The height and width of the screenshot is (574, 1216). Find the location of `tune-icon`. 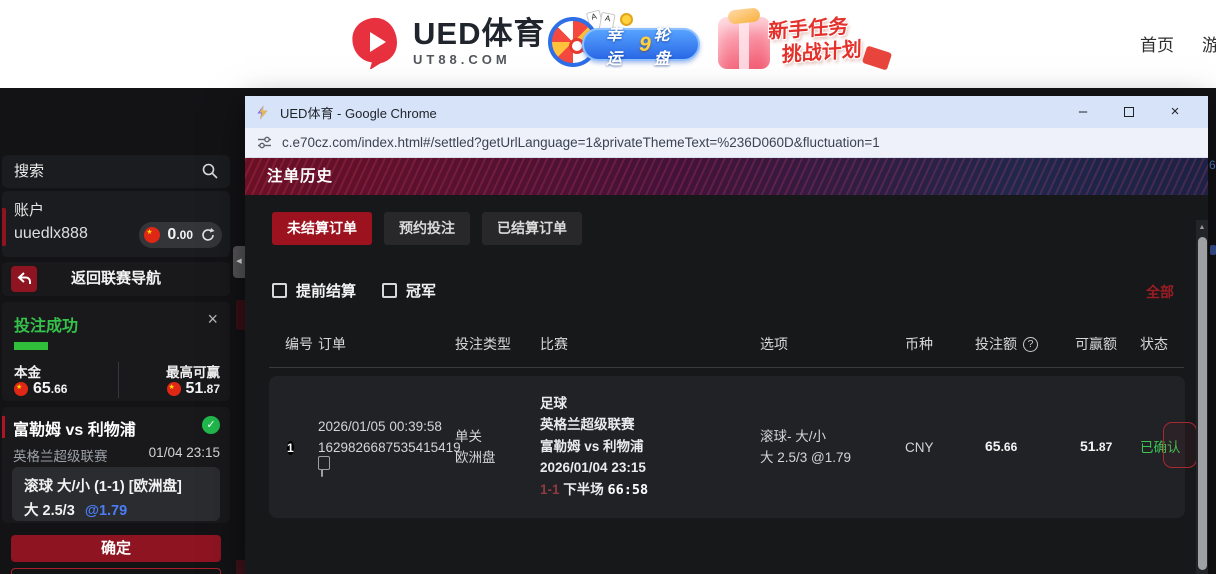

tune-icon is located at coordinates (264, 142).